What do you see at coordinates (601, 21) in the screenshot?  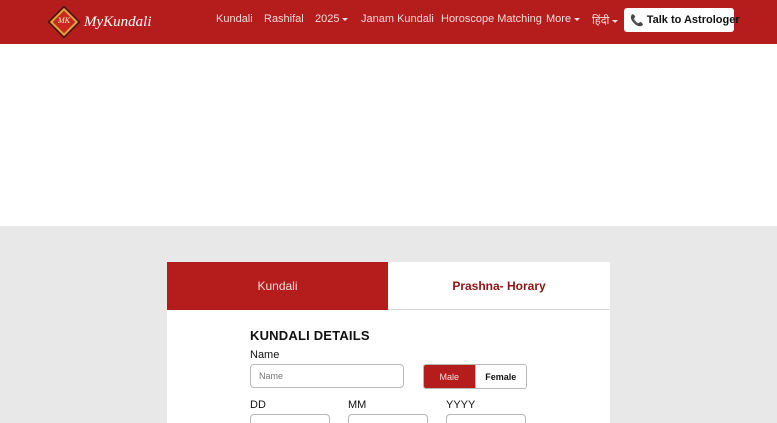 I see `nav-item-language-label: हिंदी` at bounding box center [601, 21].